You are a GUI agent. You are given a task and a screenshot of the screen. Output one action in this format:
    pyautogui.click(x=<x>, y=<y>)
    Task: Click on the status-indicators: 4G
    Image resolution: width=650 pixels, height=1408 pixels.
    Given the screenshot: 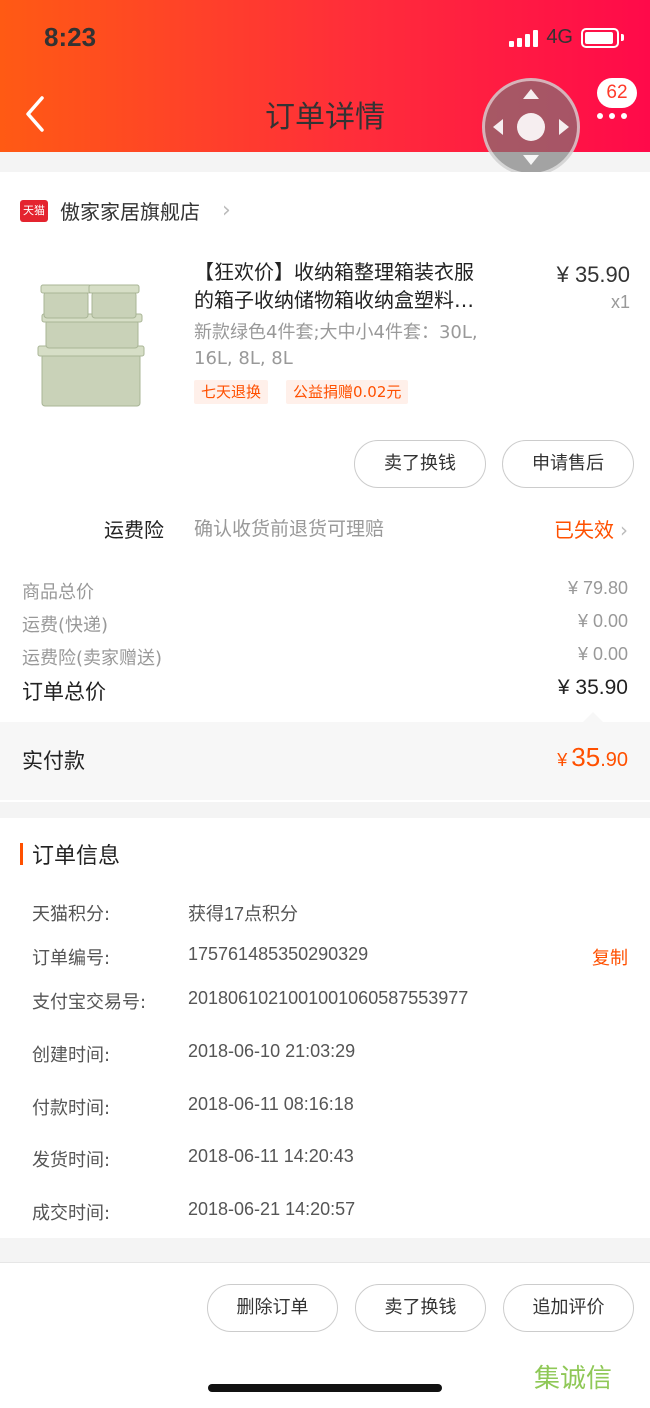 What is the action you would take?
    pyautogui.click(x=566, y=37)
    